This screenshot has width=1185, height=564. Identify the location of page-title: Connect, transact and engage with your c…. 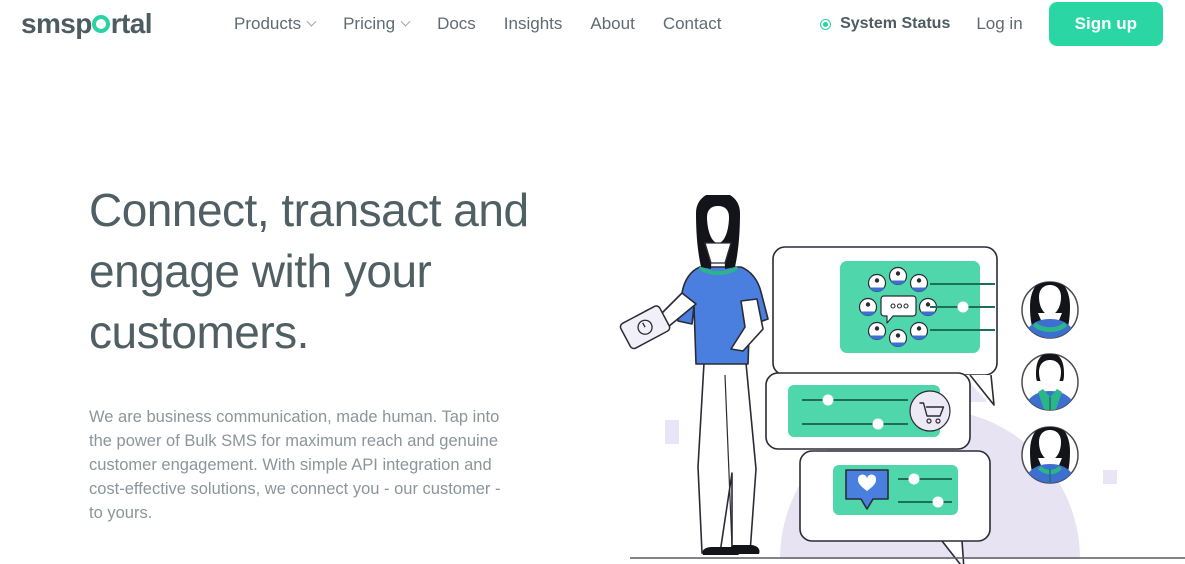
(324, 271).